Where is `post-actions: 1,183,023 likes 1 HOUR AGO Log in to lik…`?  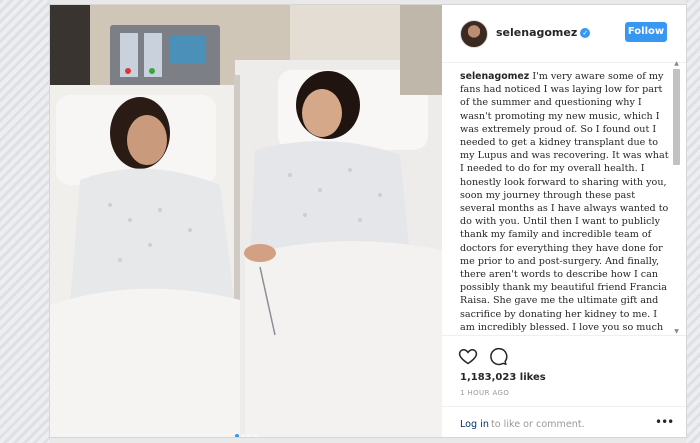 post-actions: 1,183,023 likes 1 HOUR AGO Log in to lik… is located at coordinates (564, 386).